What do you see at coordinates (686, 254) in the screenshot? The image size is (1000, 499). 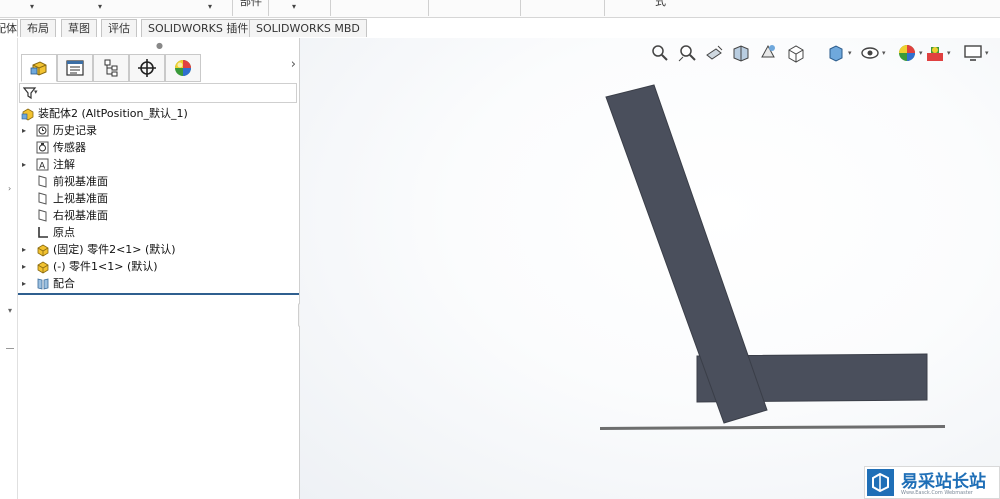 I see `part2-tilted-arm` at bounding box center [686, 254].